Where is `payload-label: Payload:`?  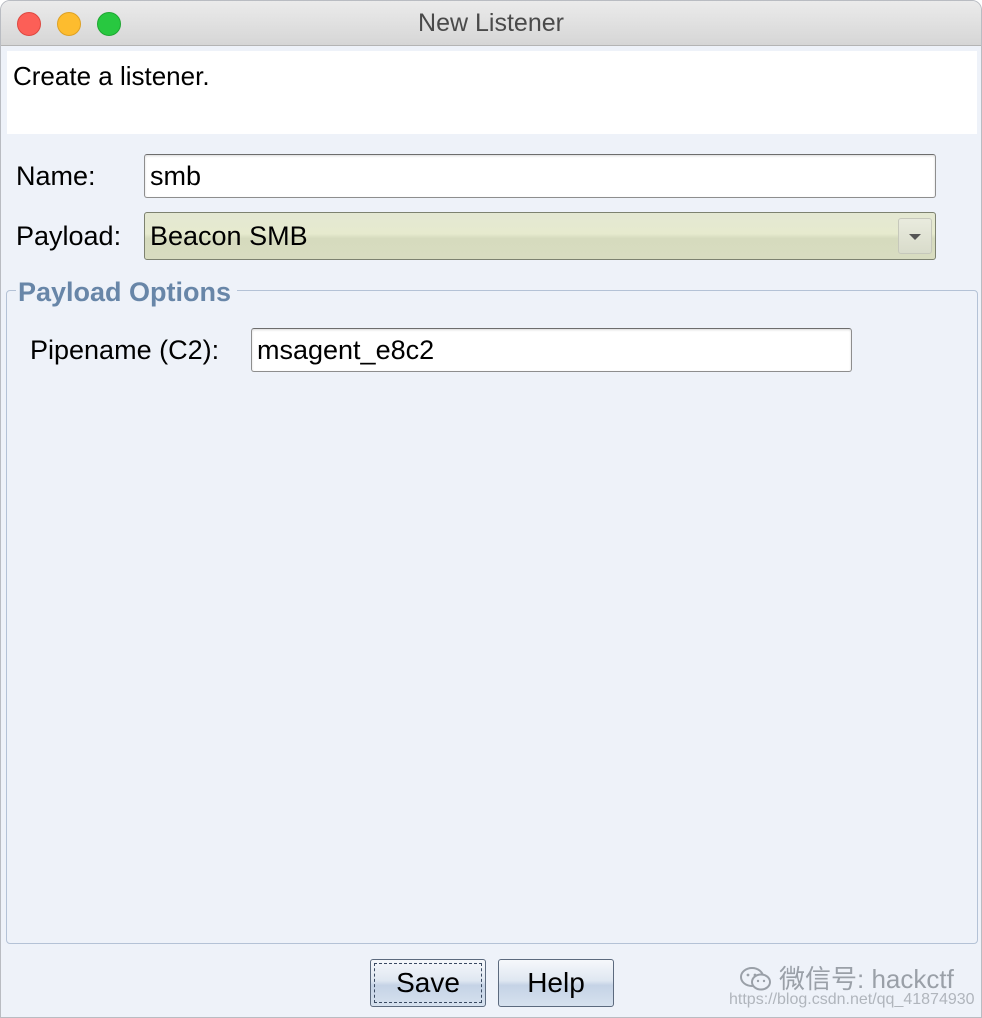
payload-label: Payload: is located at coordinates (69, 236).